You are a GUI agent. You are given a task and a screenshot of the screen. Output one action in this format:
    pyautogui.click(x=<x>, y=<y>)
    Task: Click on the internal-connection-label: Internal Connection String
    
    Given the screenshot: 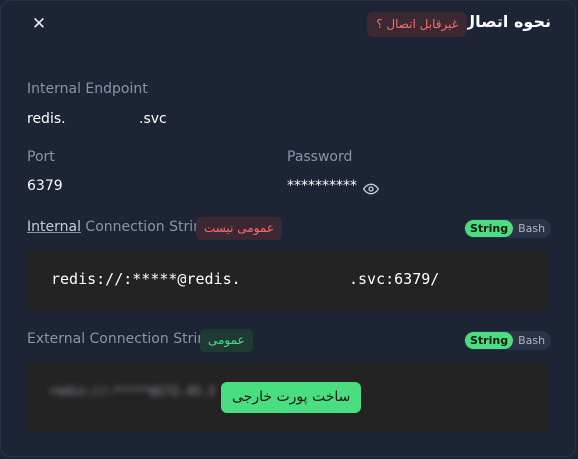 What is the action you would take?
    pyautogui.click(x=119, y=227)
    